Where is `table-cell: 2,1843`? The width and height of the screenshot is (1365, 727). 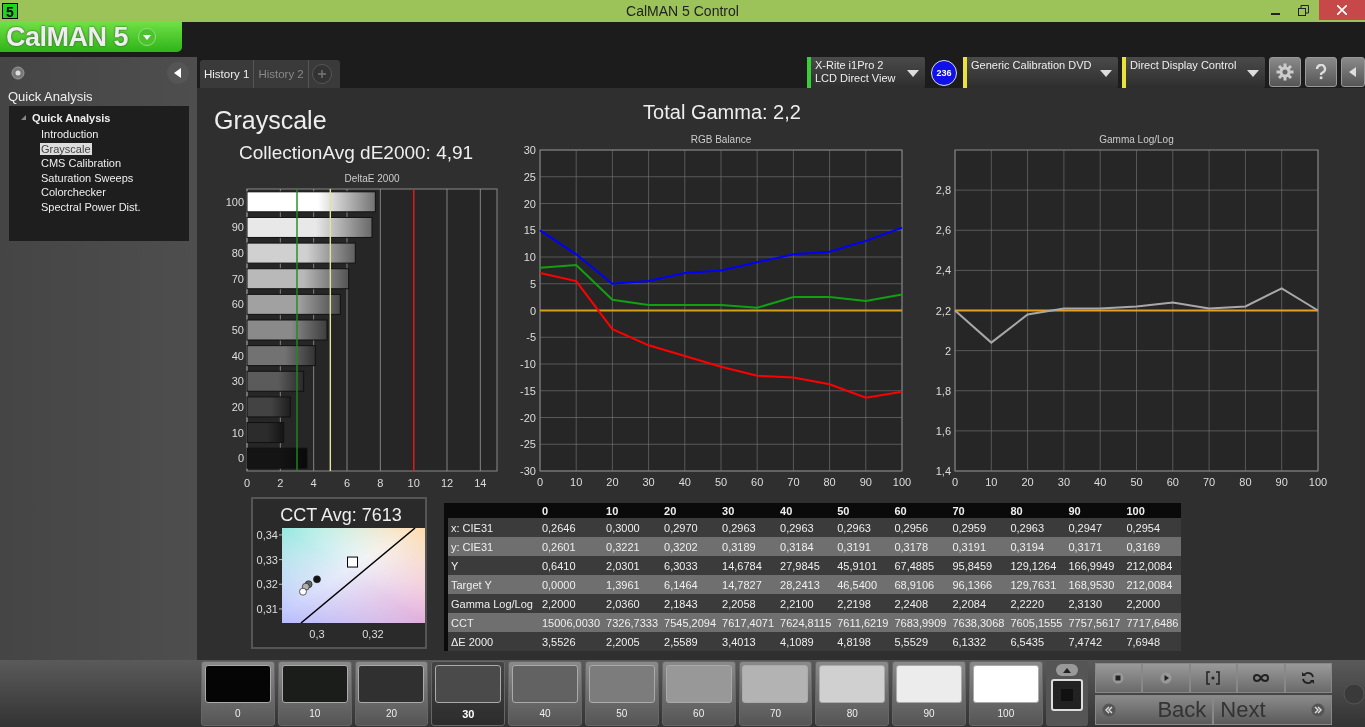 table-cell: 2,1843 is located at coordinates (690, 603).